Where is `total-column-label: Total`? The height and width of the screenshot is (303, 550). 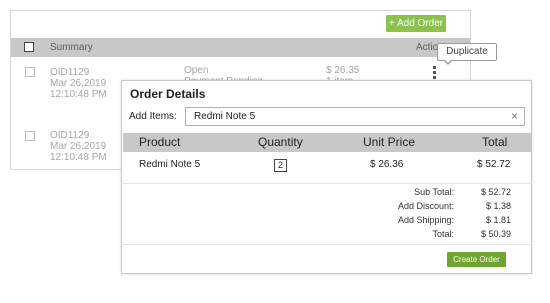
total-column-label: Total is located at coordinates (495, 142).